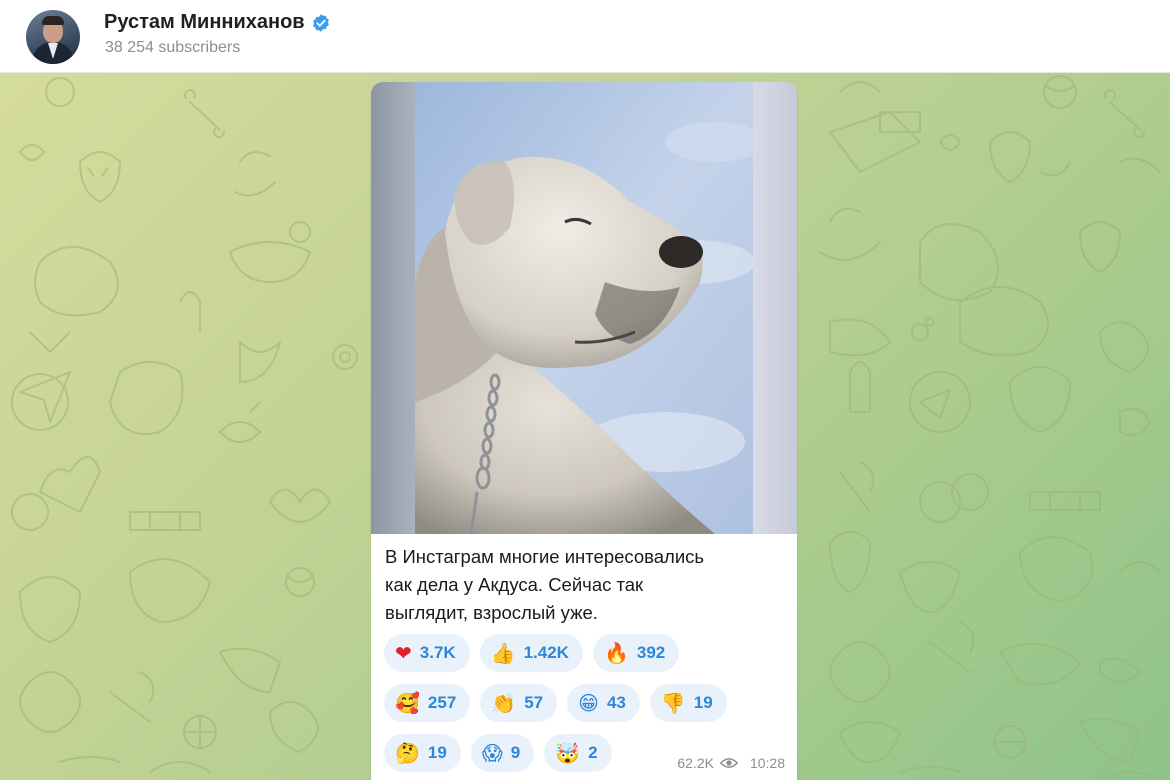  Describe the element at coordinates (53, 20) in the screenshot. I see `avatar-hair` at that location.